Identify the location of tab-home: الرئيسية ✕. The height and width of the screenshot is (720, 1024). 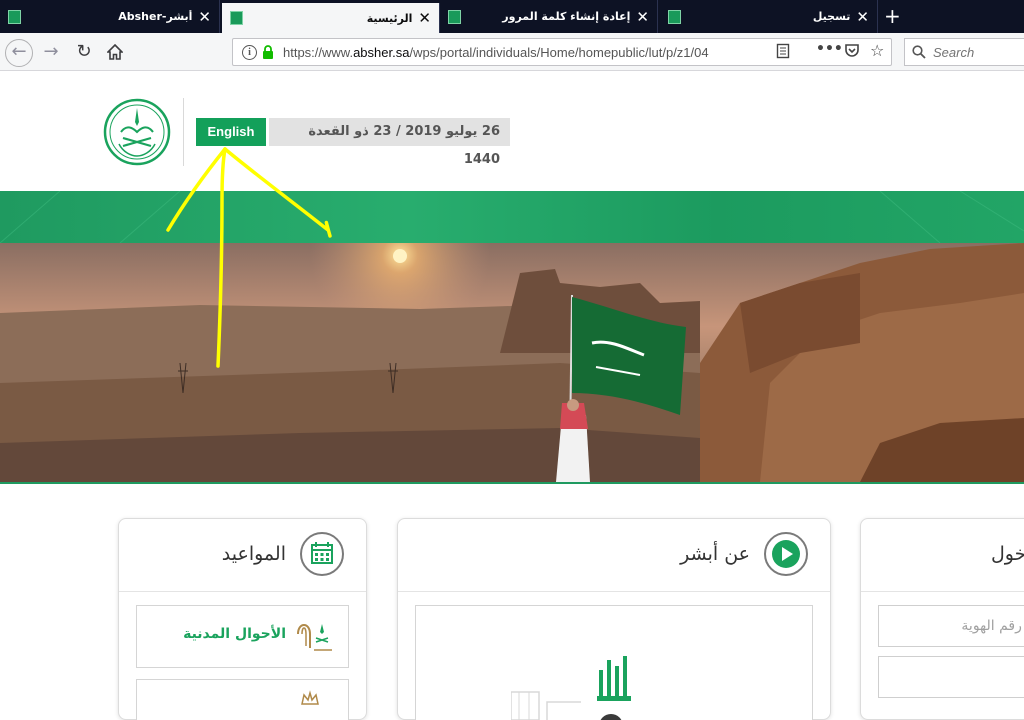
(331, 18).